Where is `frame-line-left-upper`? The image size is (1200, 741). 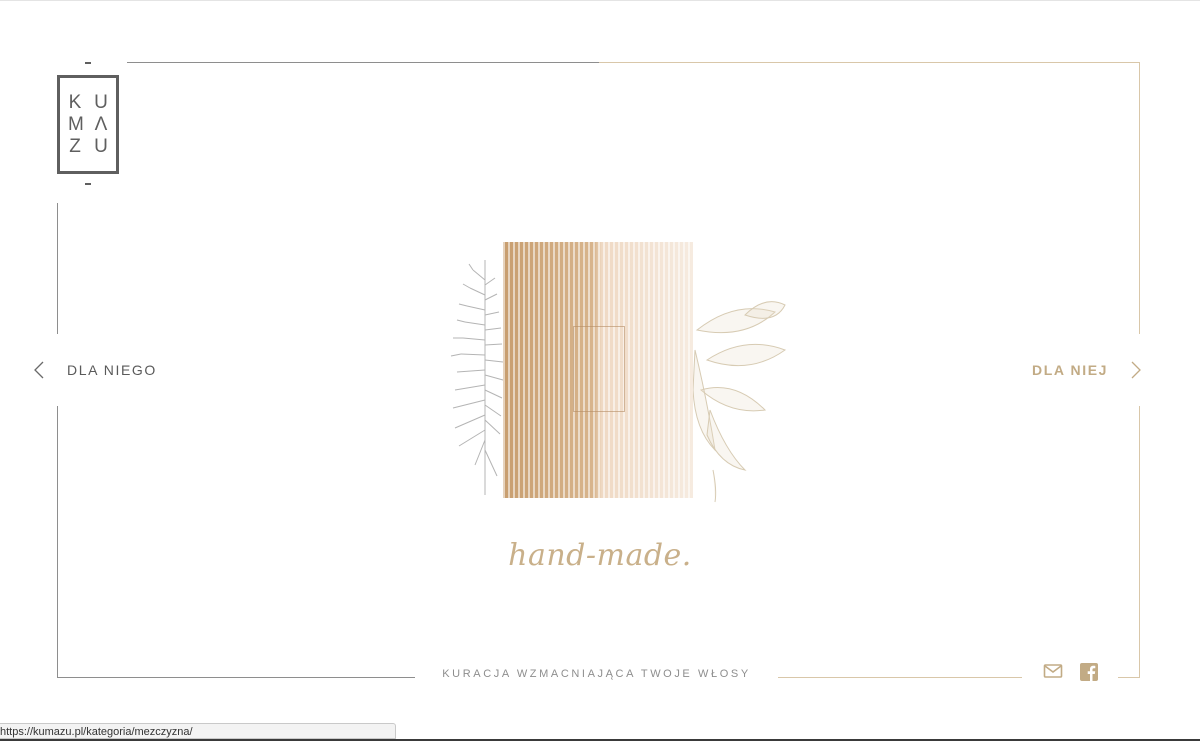 frame-line-left-upper is located at coordinates (57, 268).